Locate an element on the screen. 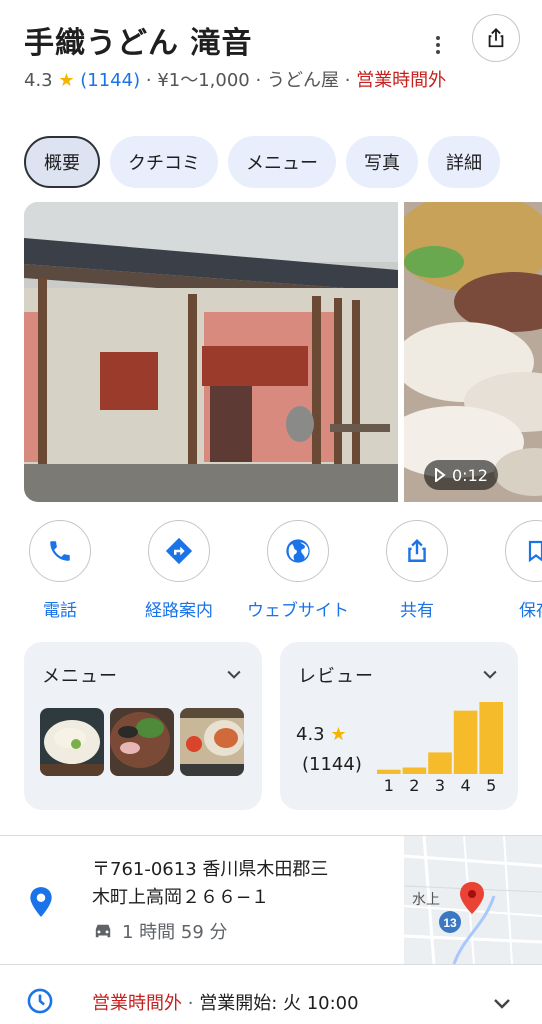  drive-time: 1 時間 59 分 is located at coordinates (160, 931).